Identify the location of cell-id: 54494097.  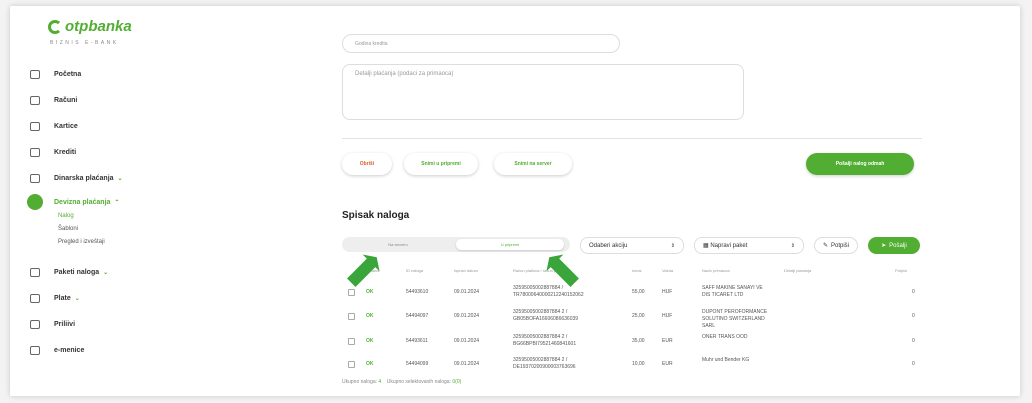
(417, 316).